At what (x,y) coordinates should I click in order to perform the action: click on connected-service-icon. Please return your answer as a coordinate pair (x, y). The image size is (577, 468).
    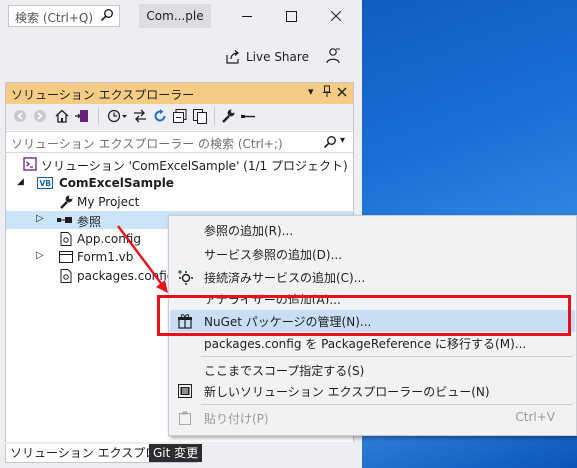
    Looking at the image, I should click on (186, 278).